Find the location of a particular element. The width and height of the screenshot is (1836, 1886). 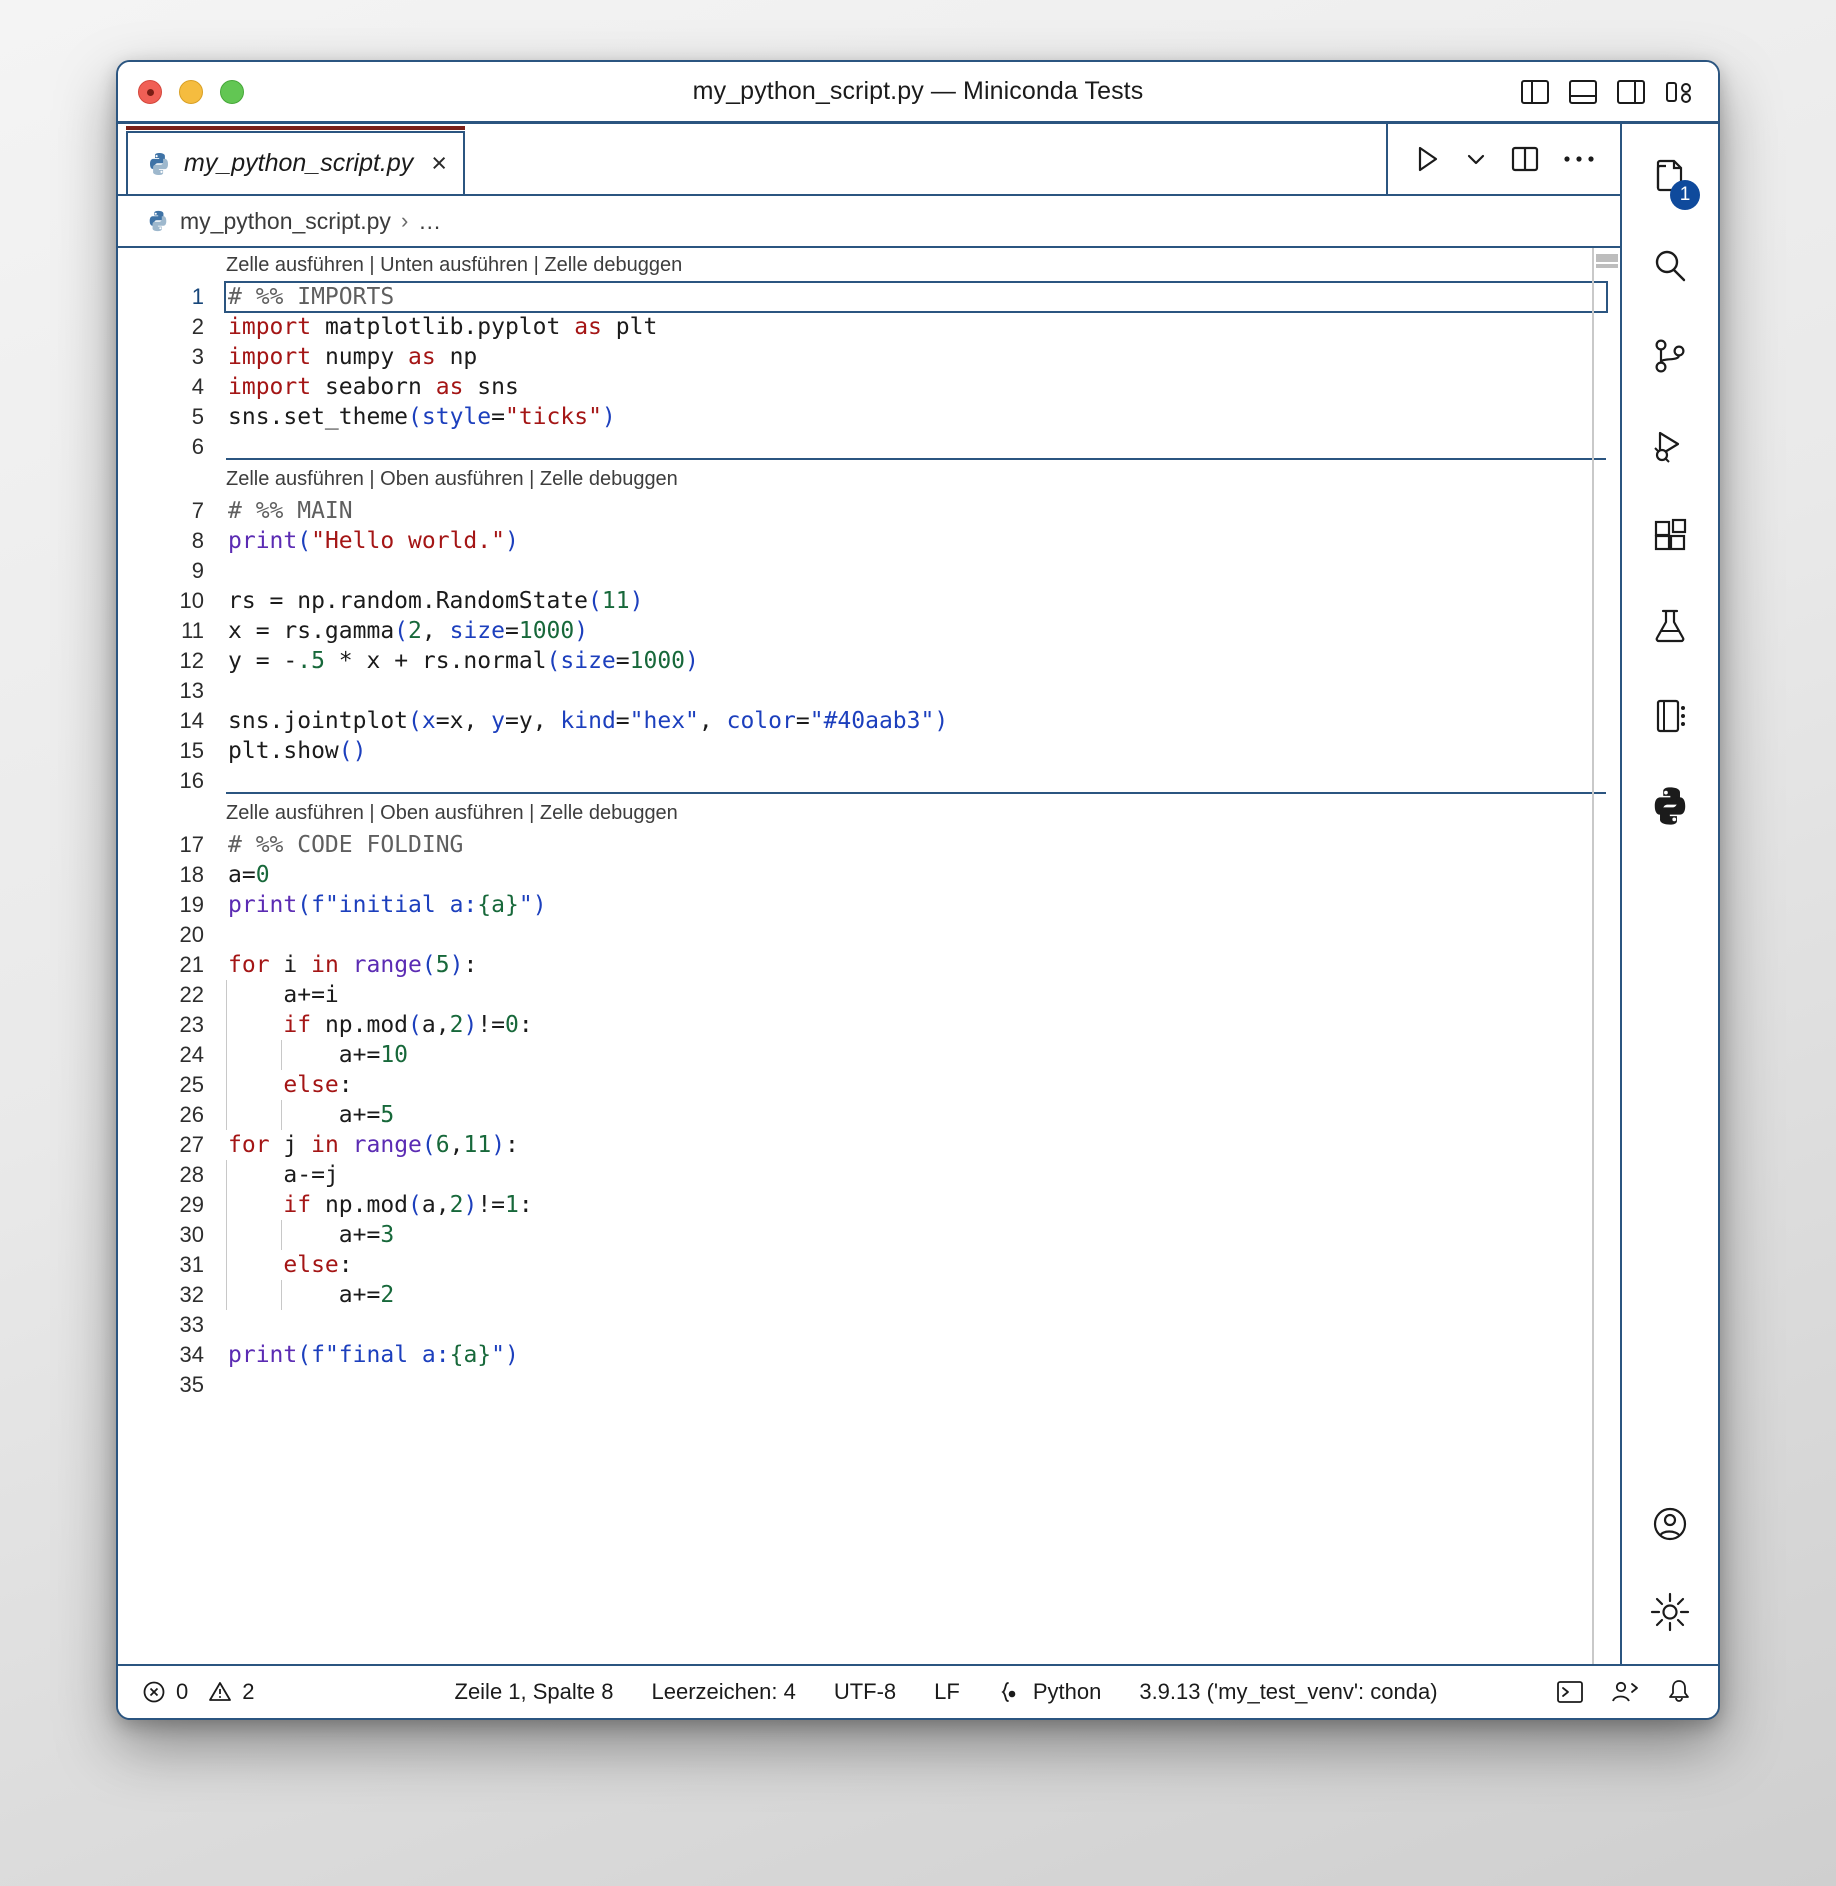

code-line: 25 else: is located at coordinates (869, 1085).